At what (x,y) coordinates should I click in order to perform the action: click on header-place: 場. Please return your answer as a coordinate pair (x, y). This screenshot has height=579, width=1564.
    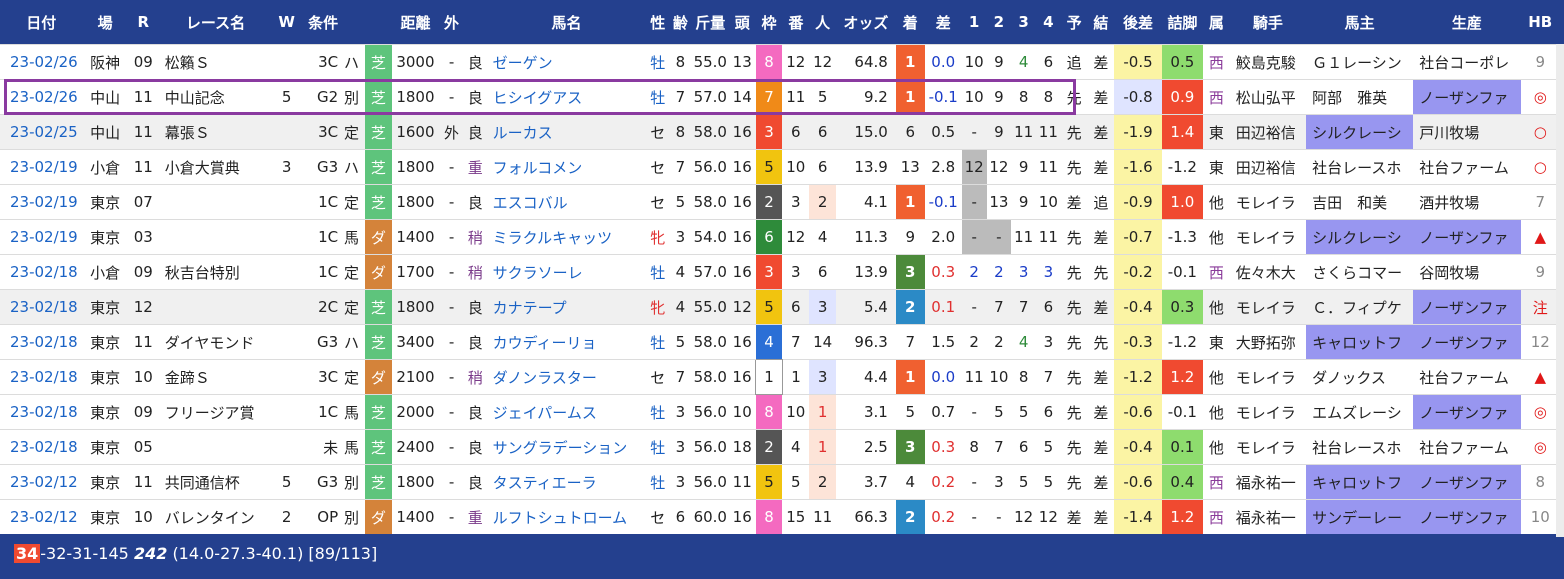
    Looking at the image, I should click on (105, 22).